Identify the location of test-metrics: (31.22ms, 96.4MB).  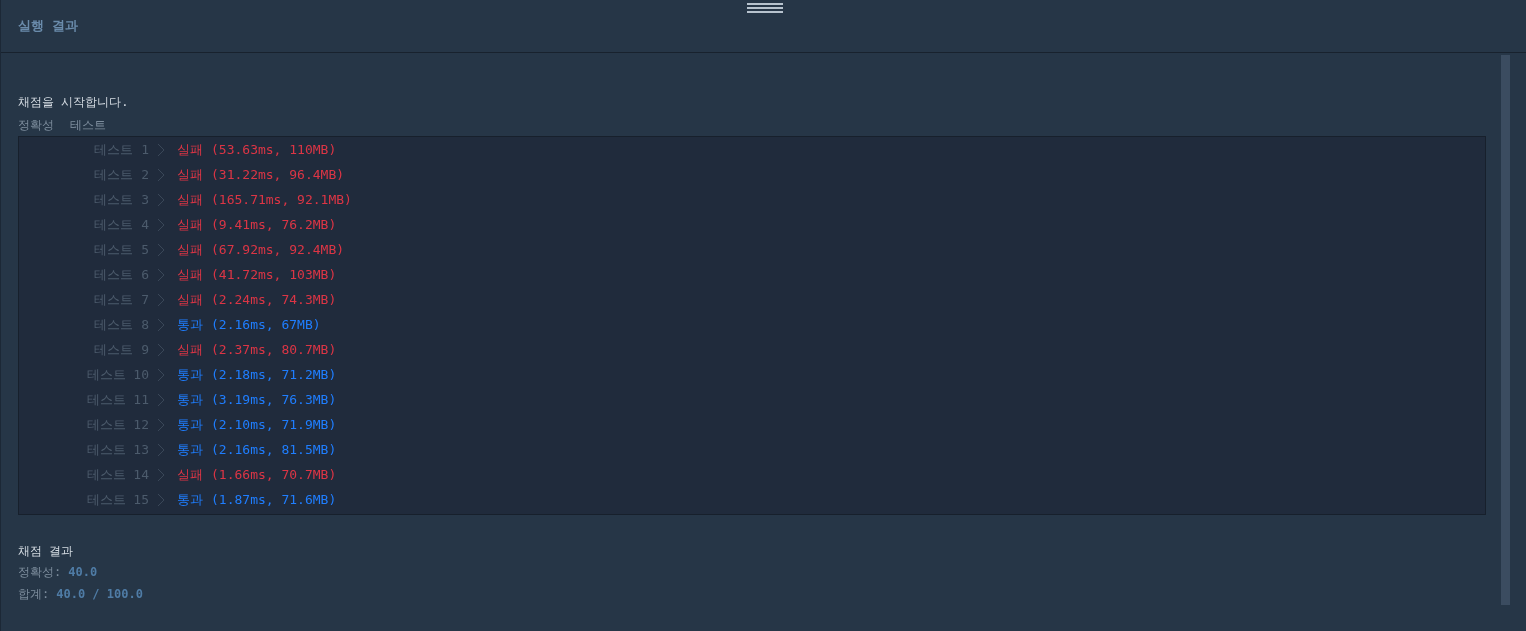
(278, 174).